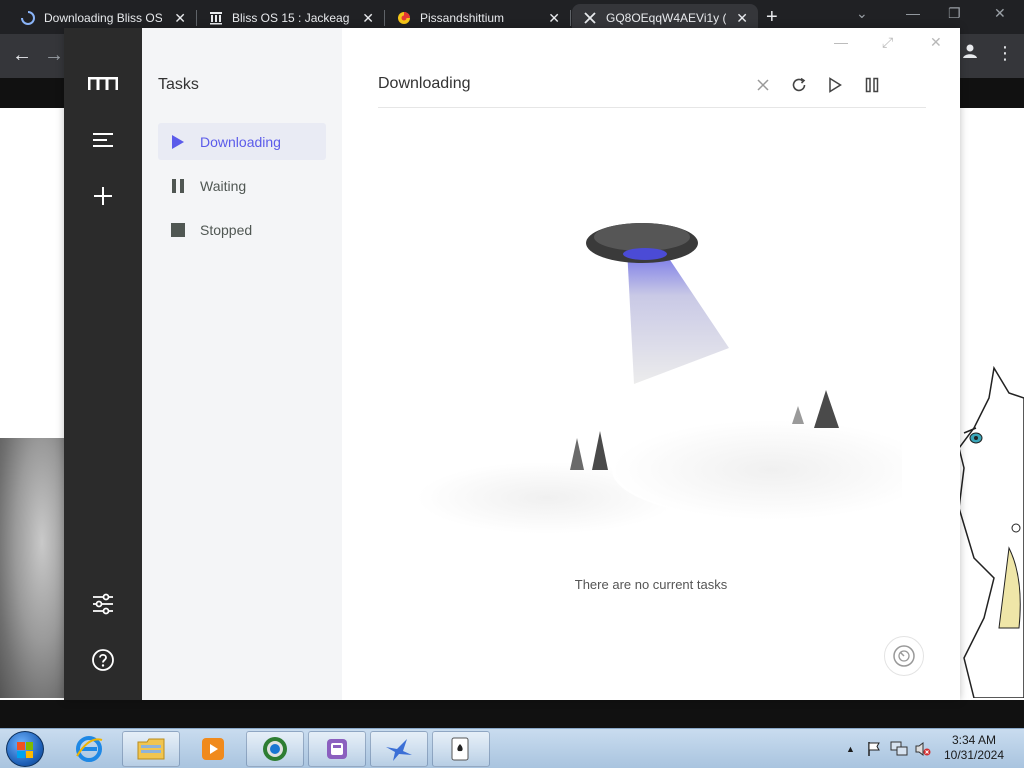 The height and width of the screenshot is (768, 1024). I want to click on back-arrow-icon: ←, so click(22, 55).